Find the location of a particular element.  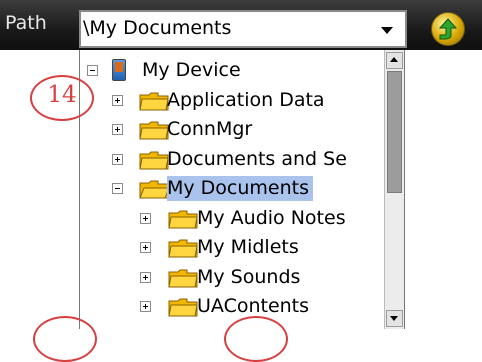

tree-item-my-sounds: My Sounds is located at coordinates (231, 277).